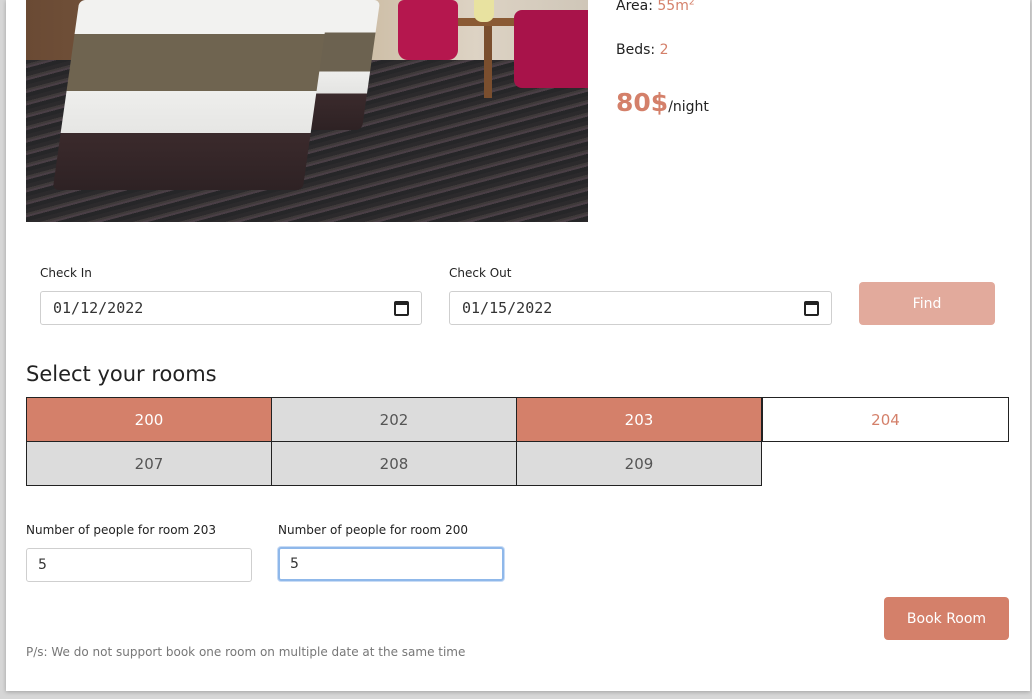  Describe the element at coordinates (639, 419) in the screenshot. I see `room-cell: 203` at that location.